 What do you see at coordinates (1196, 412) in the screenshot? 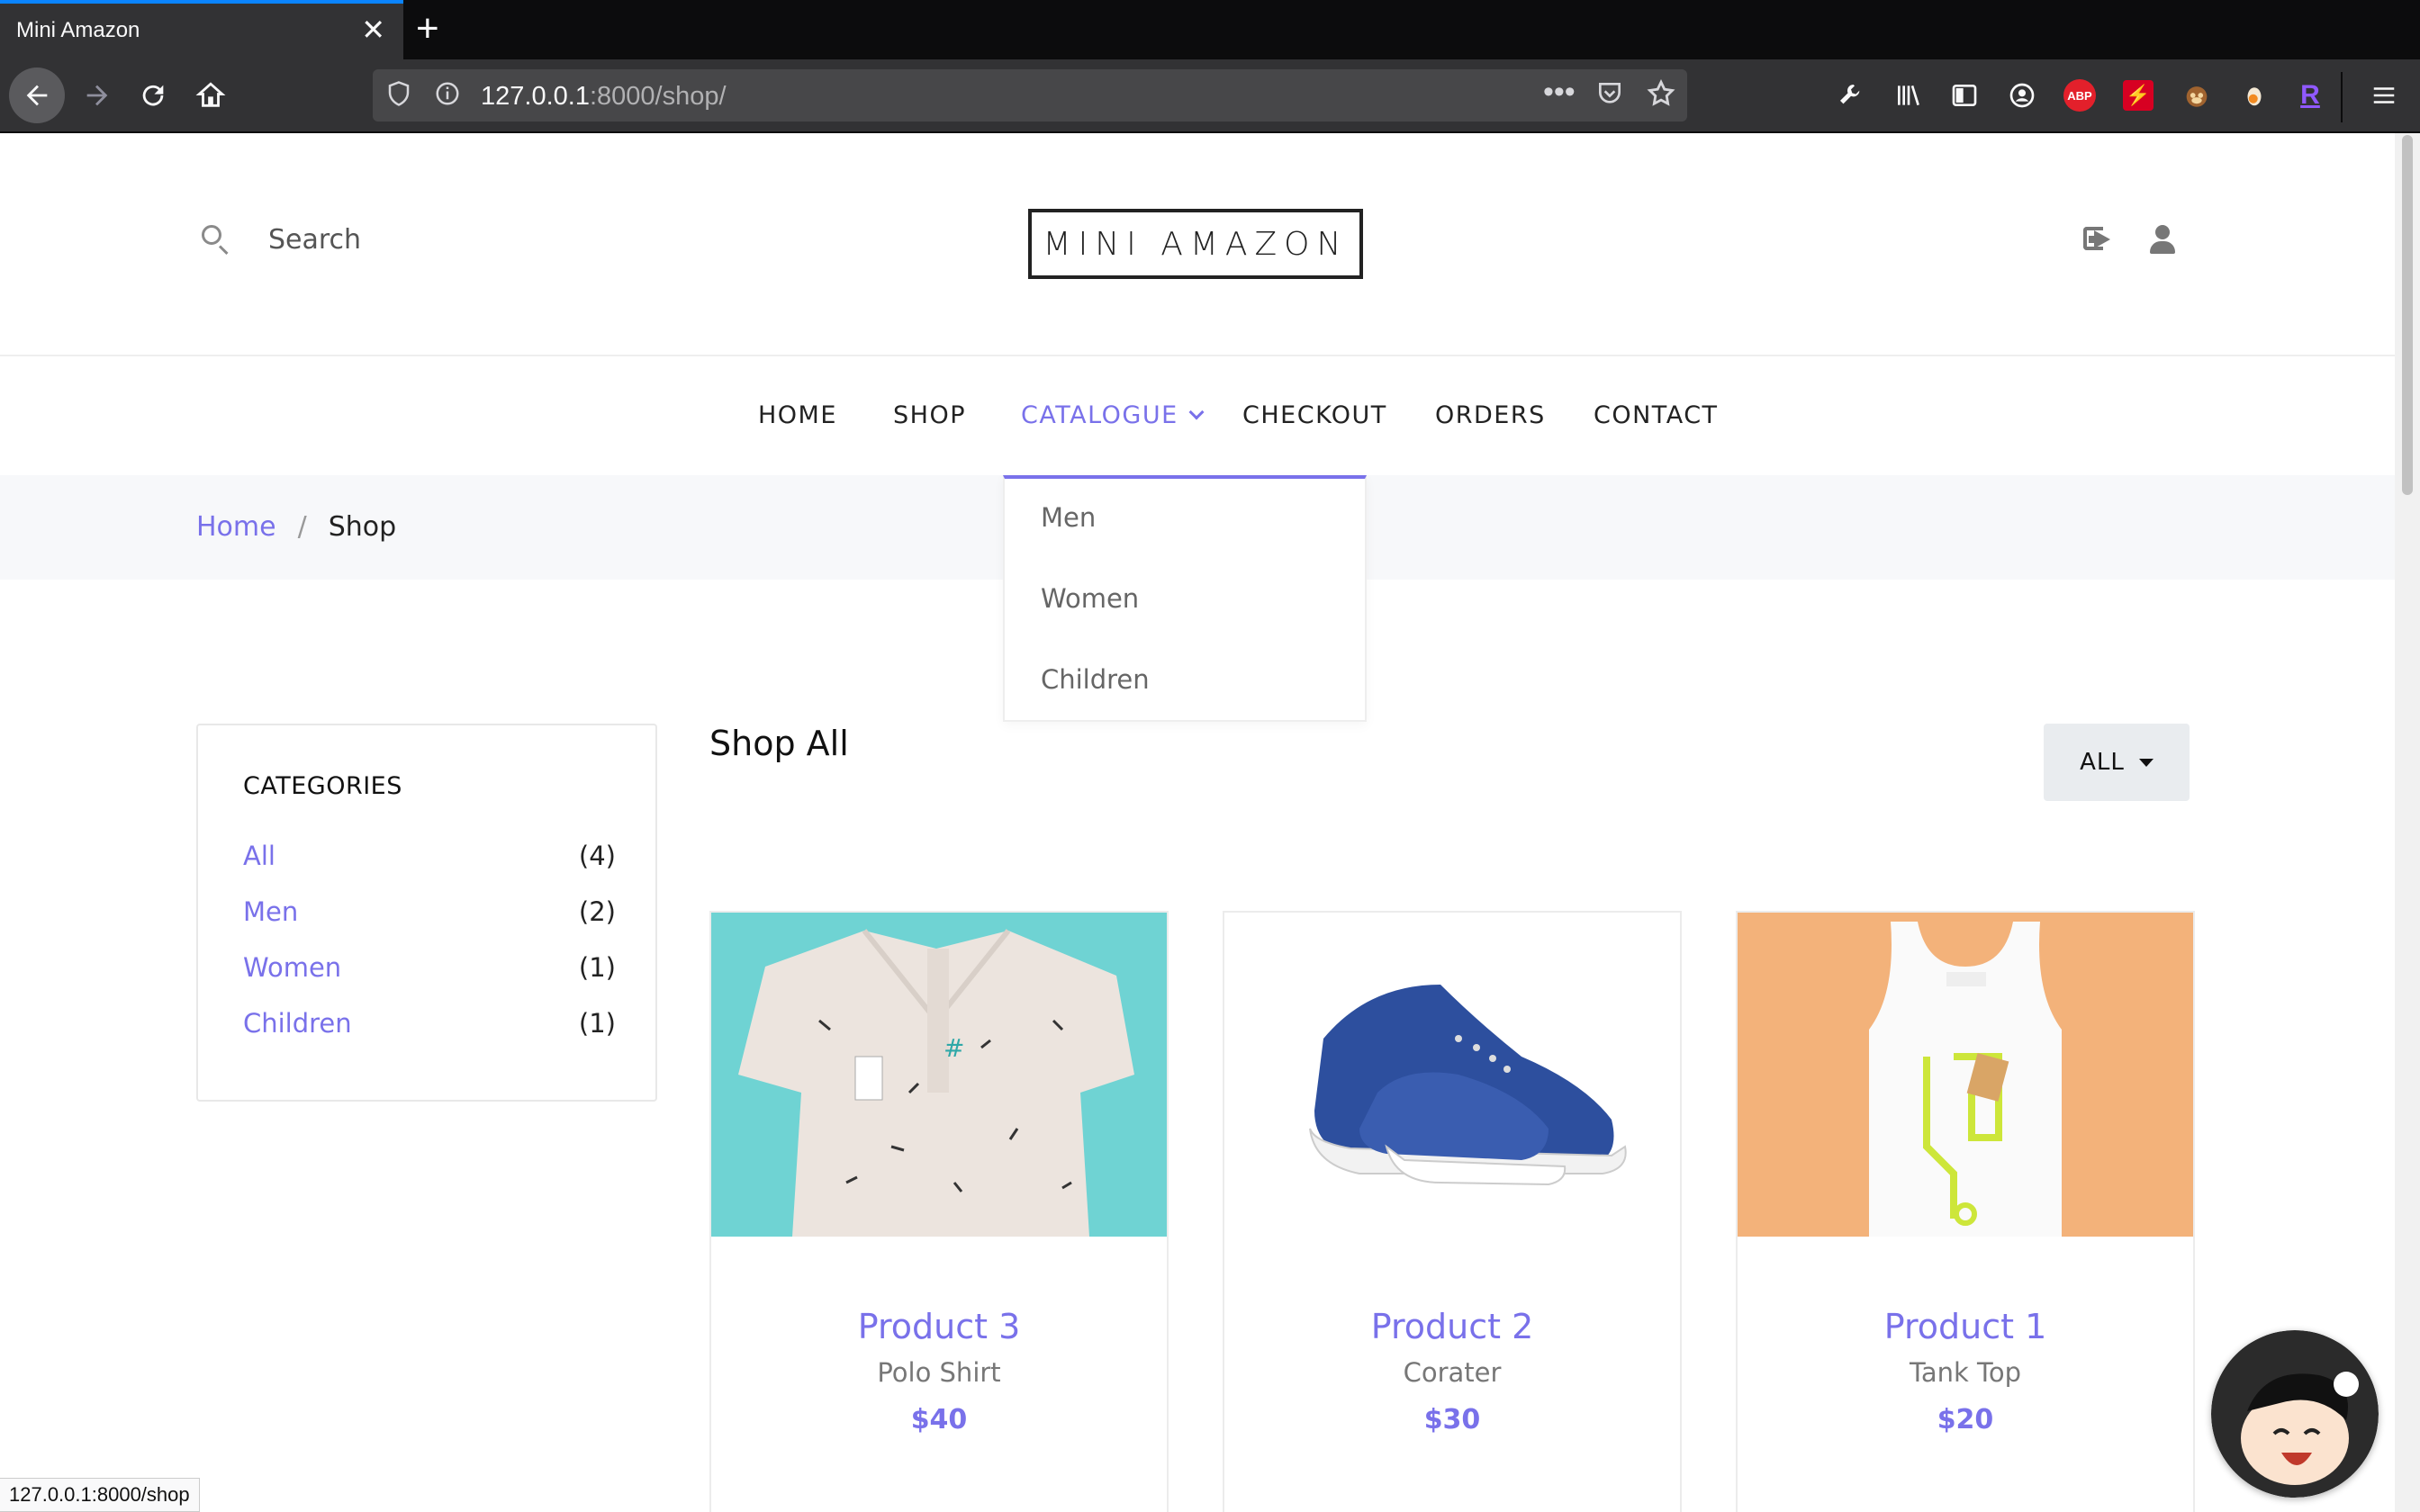
I see `chevron-down-icon` at bounding box center [1196, 412].